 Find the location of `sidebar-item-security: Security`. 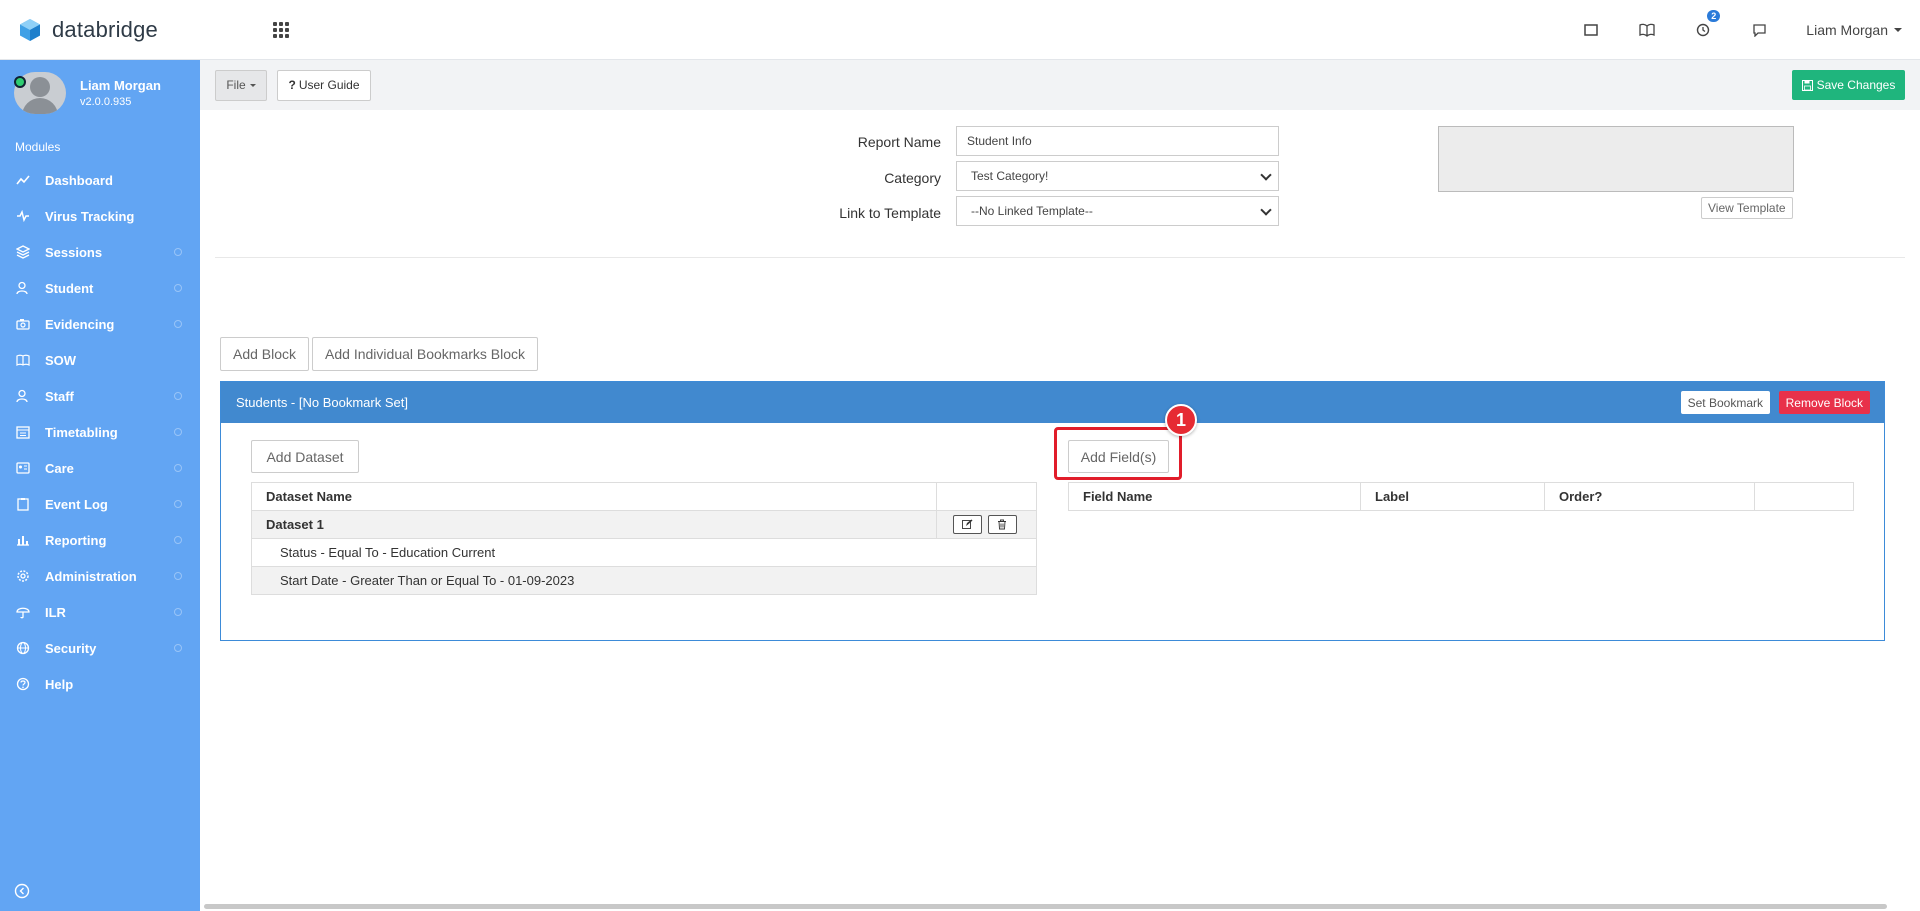

sidebar-item-security: Security is located at coordinates (100, 648).